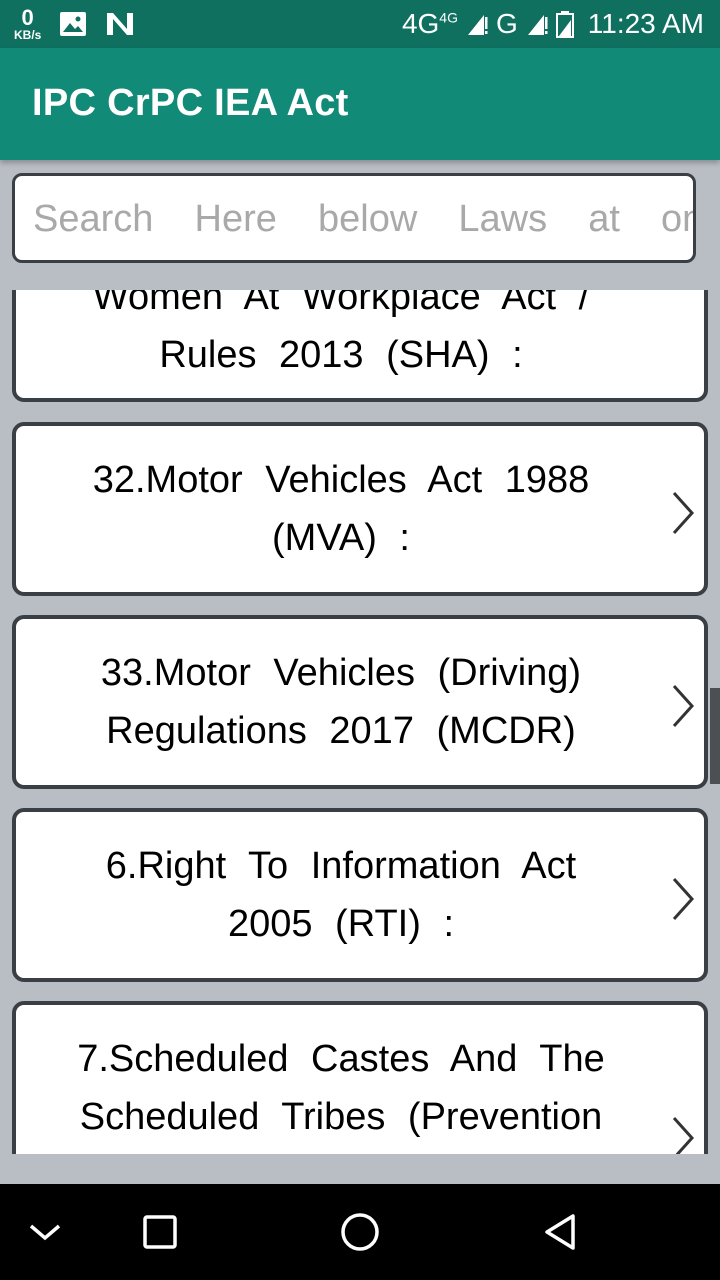  I want to click on status-left: 0 KB/s, so click(74, 24).